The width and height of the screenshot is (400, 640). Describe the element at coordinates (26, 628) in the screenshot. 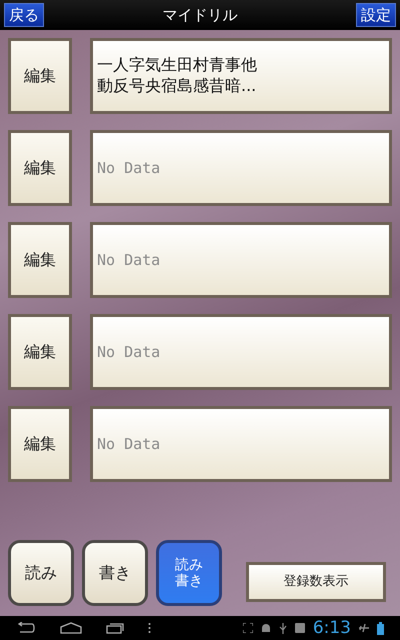

I see `back-icon` at that location.